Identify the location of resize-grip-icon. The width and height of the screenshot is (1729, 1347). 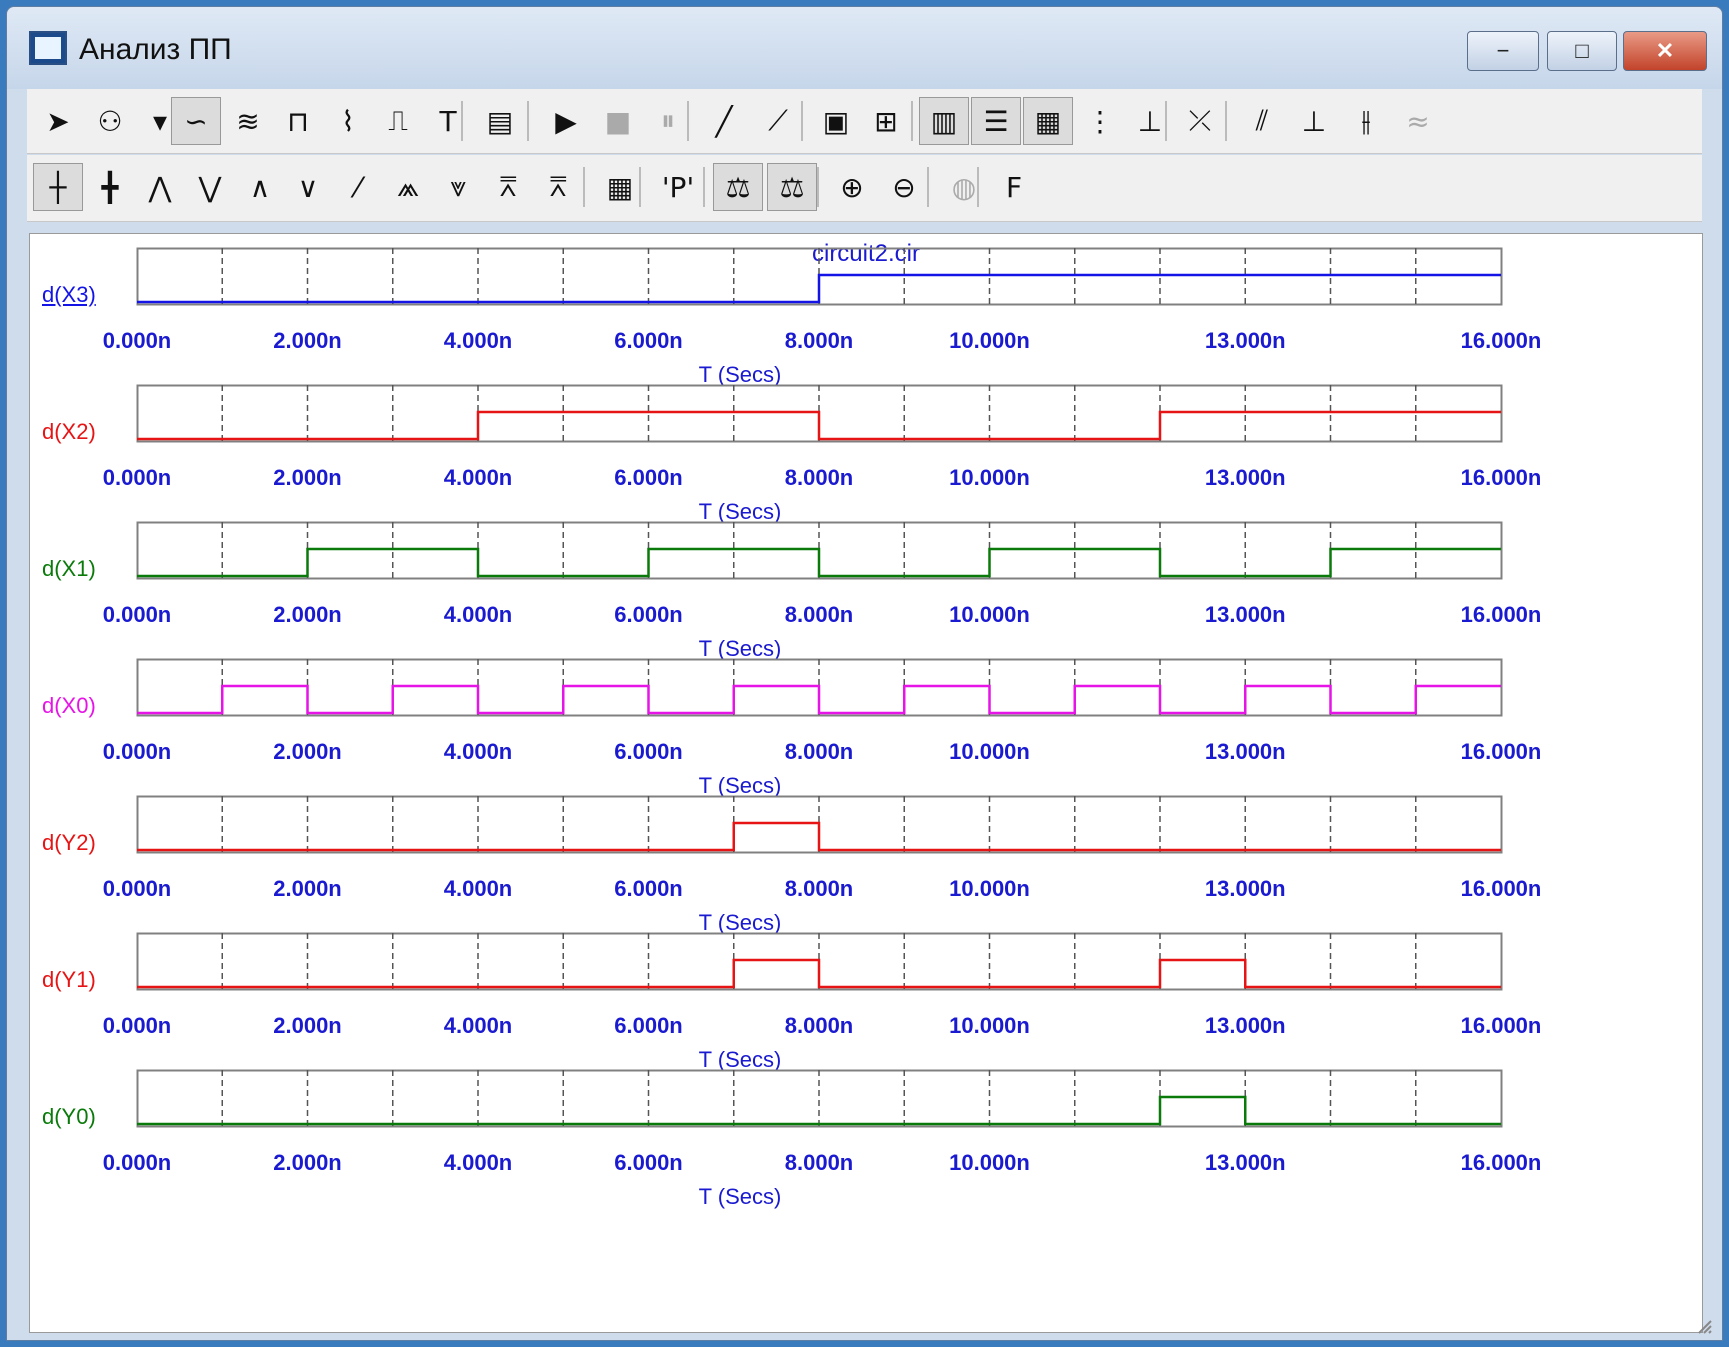
(1703, 1325).